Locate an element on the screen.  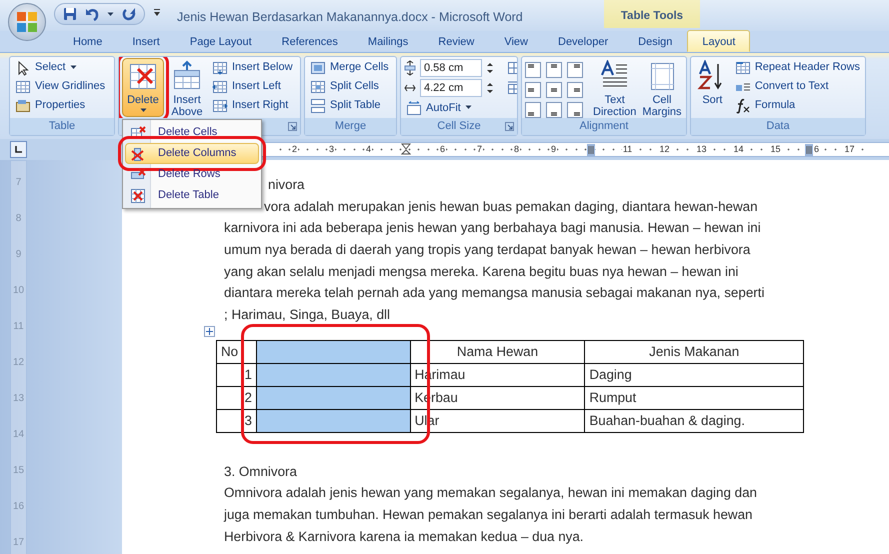
redo-button is located at coordinates (129, 14).